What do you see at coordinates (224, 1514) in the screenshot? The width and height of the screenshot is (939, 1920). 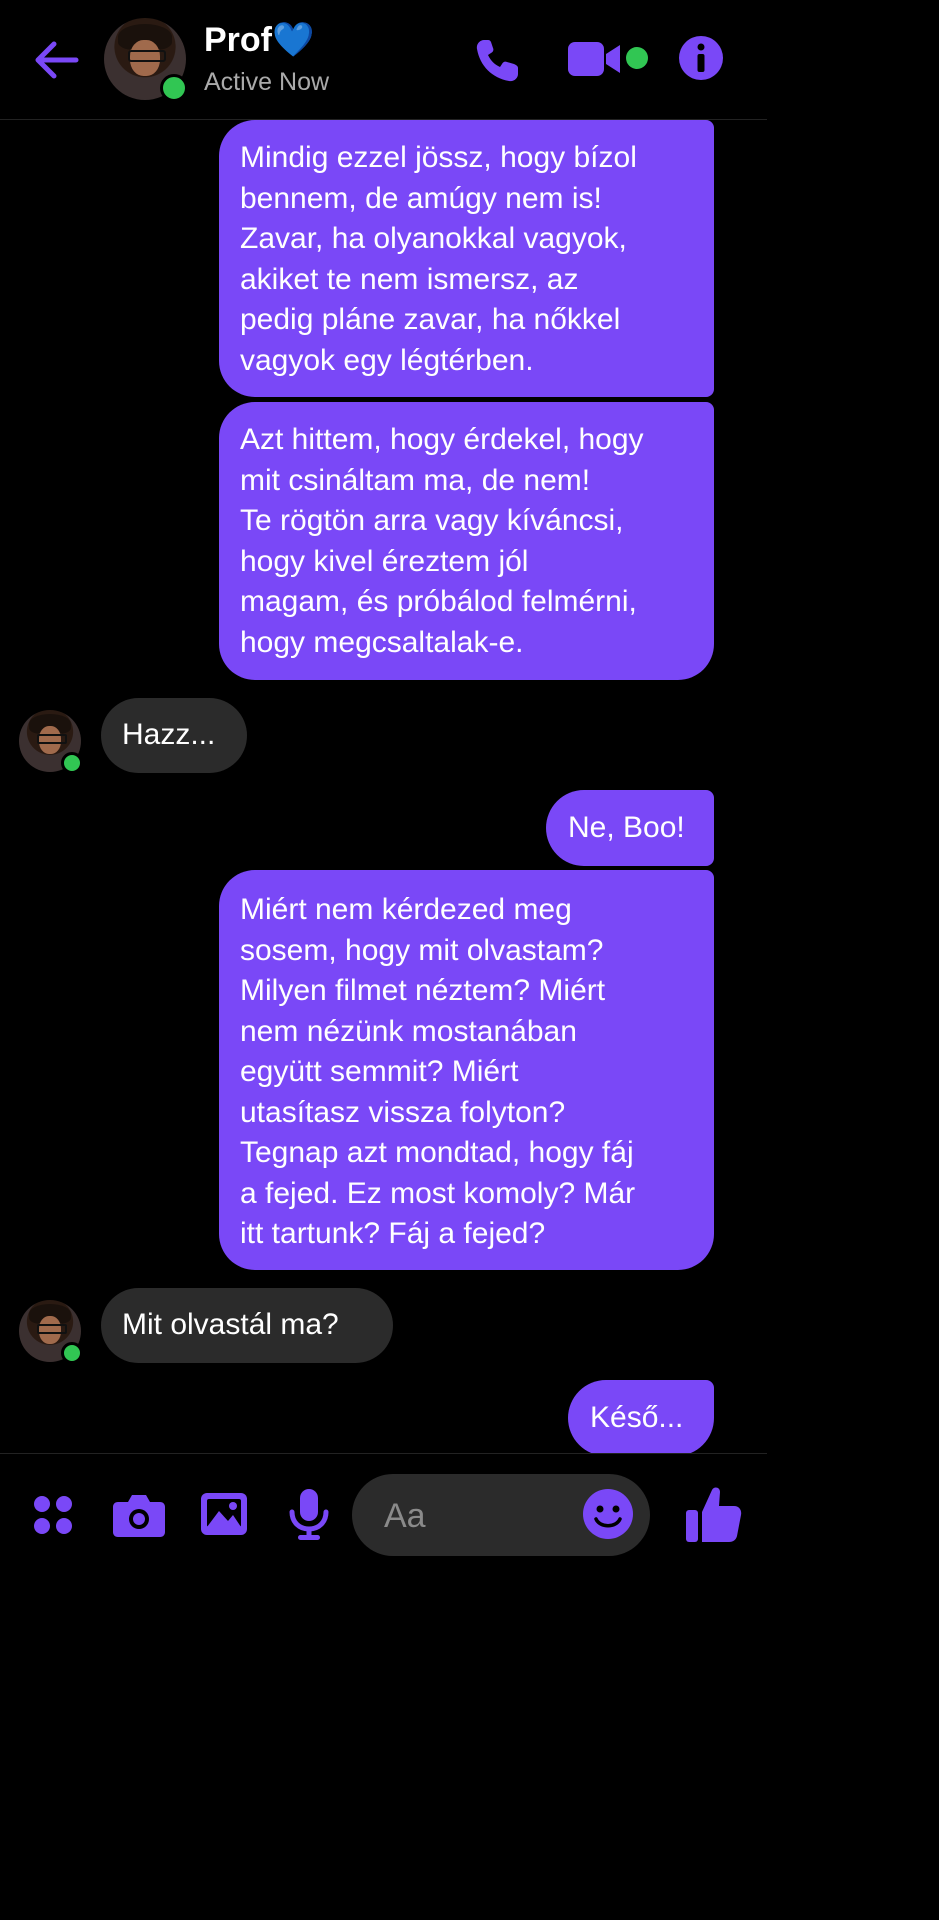 I see `gallery-icon` at bounding box center [224, 1514].